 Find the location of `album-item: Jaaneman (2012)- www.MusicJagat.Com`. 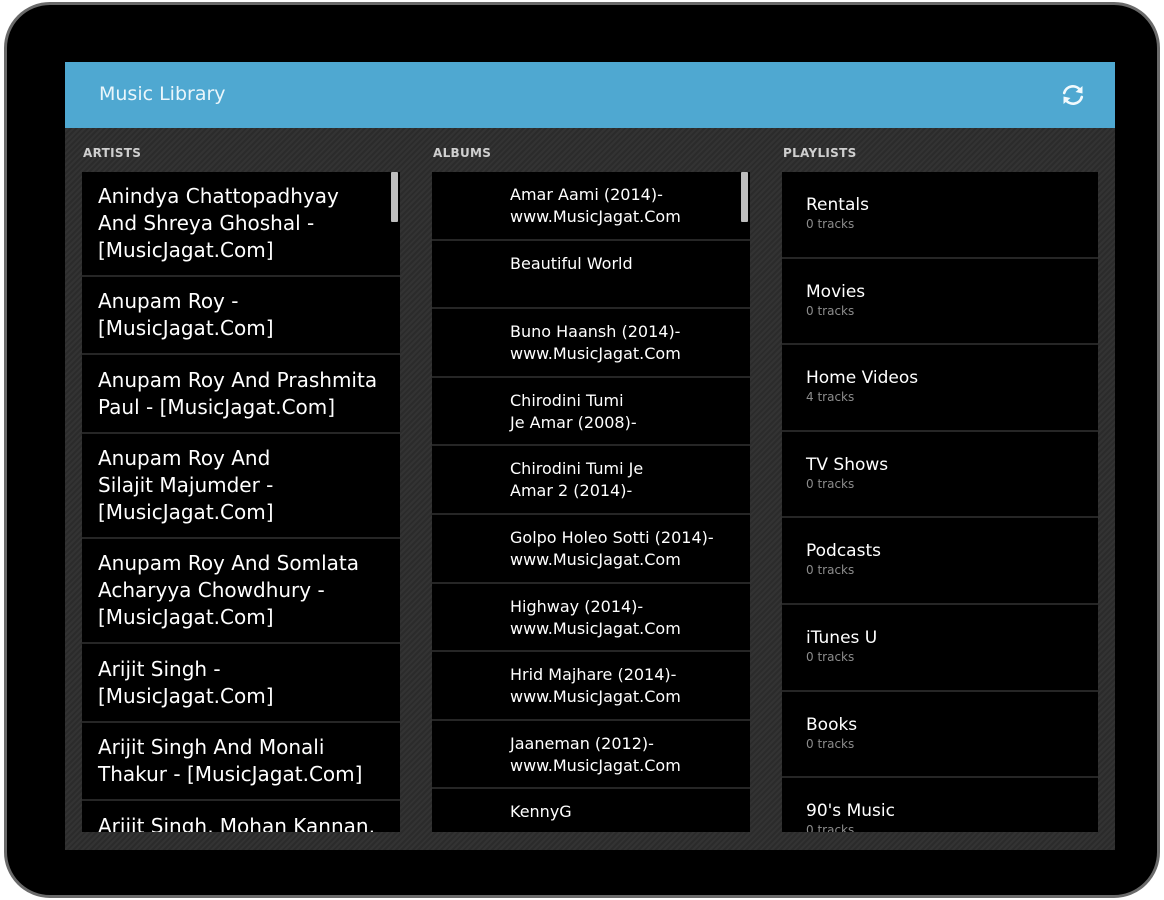

album-item: Jaaneman (2012)- www.MusicJagat.Com is located at coordinates (591, 755).